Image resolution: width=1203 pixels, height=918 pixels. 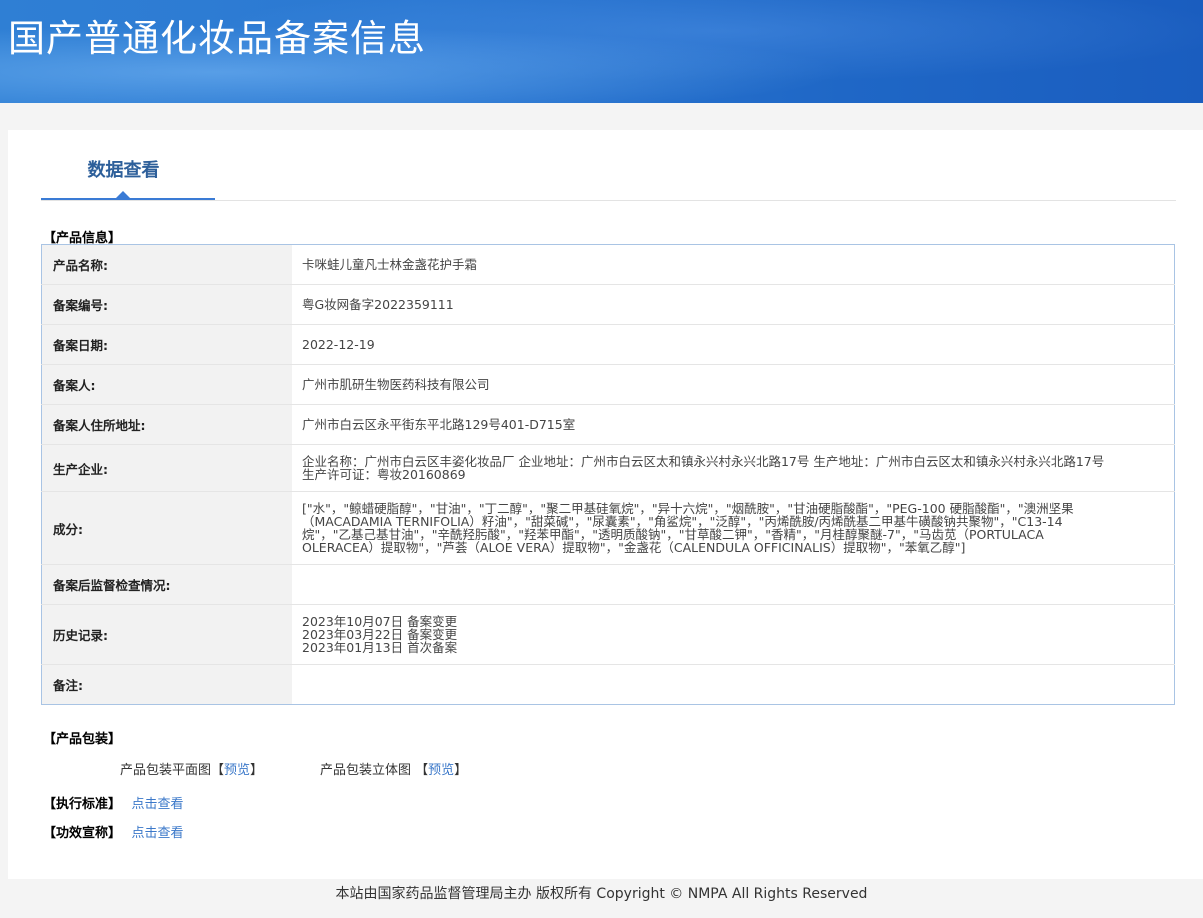 What do you see at coordinates (158, 804) in the screenshot?
I see `standard-view-link: 点击查看` at bounding box center [158, 804].